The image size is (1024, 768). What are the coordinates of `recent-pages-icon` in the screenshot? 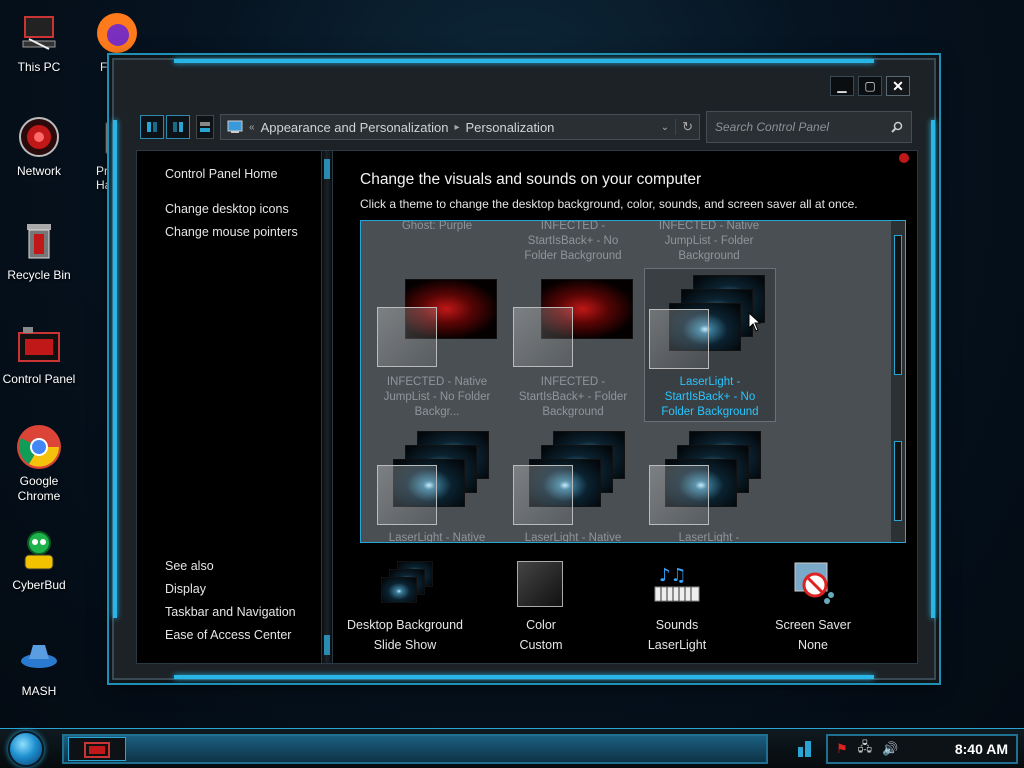 It's located at (205, 127).